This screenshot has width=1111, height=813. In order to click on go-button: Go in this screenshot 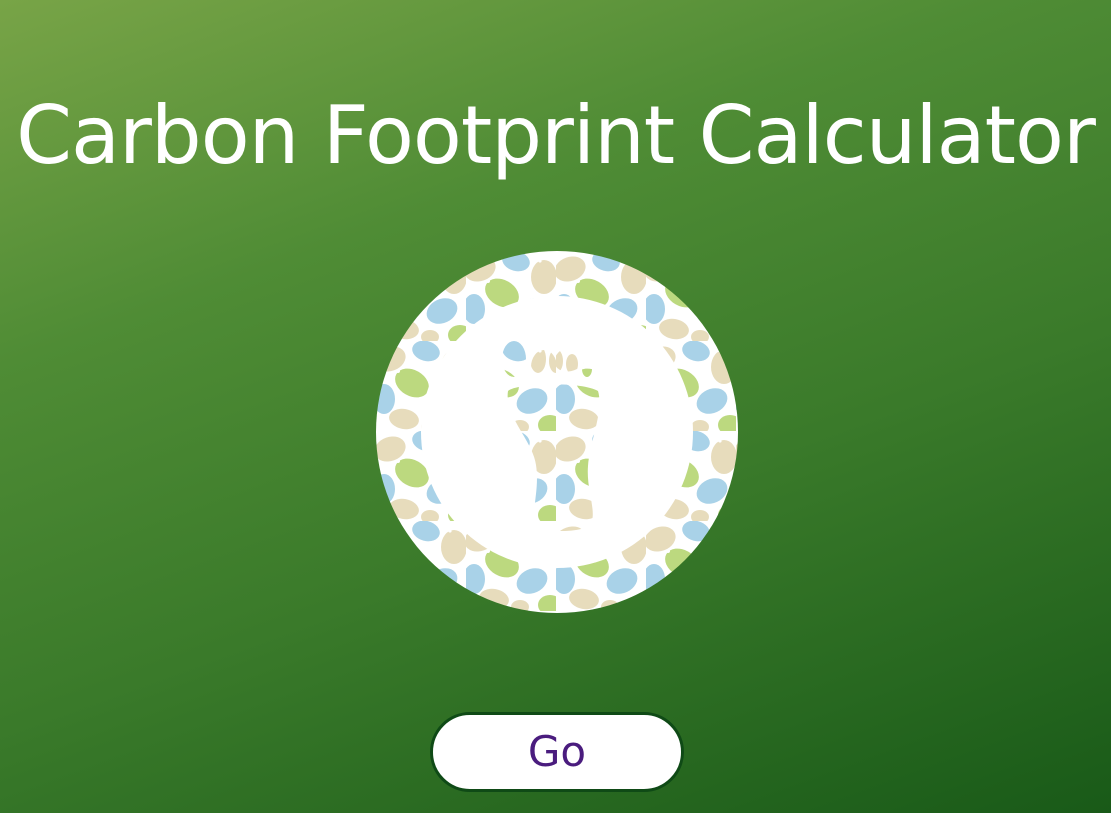, I will do `click(557, 752)`.